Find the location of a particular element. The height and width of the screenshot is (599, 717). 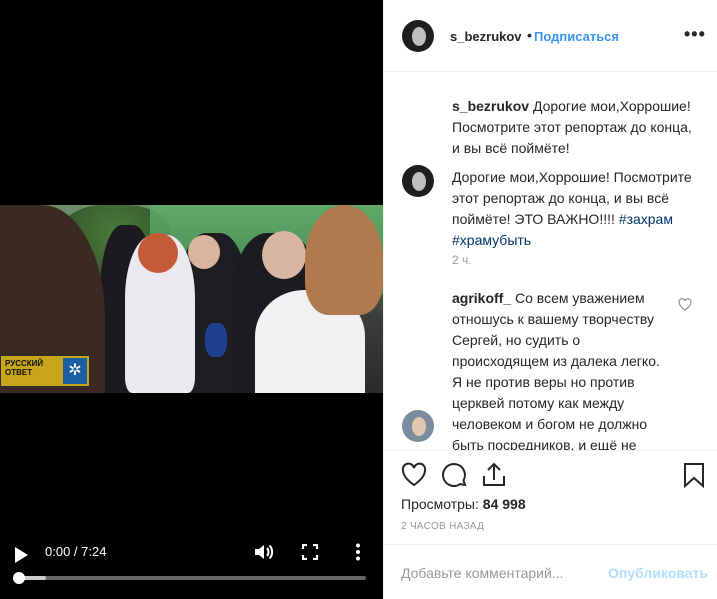

scene-microphone is located at coordinates (216, 340).